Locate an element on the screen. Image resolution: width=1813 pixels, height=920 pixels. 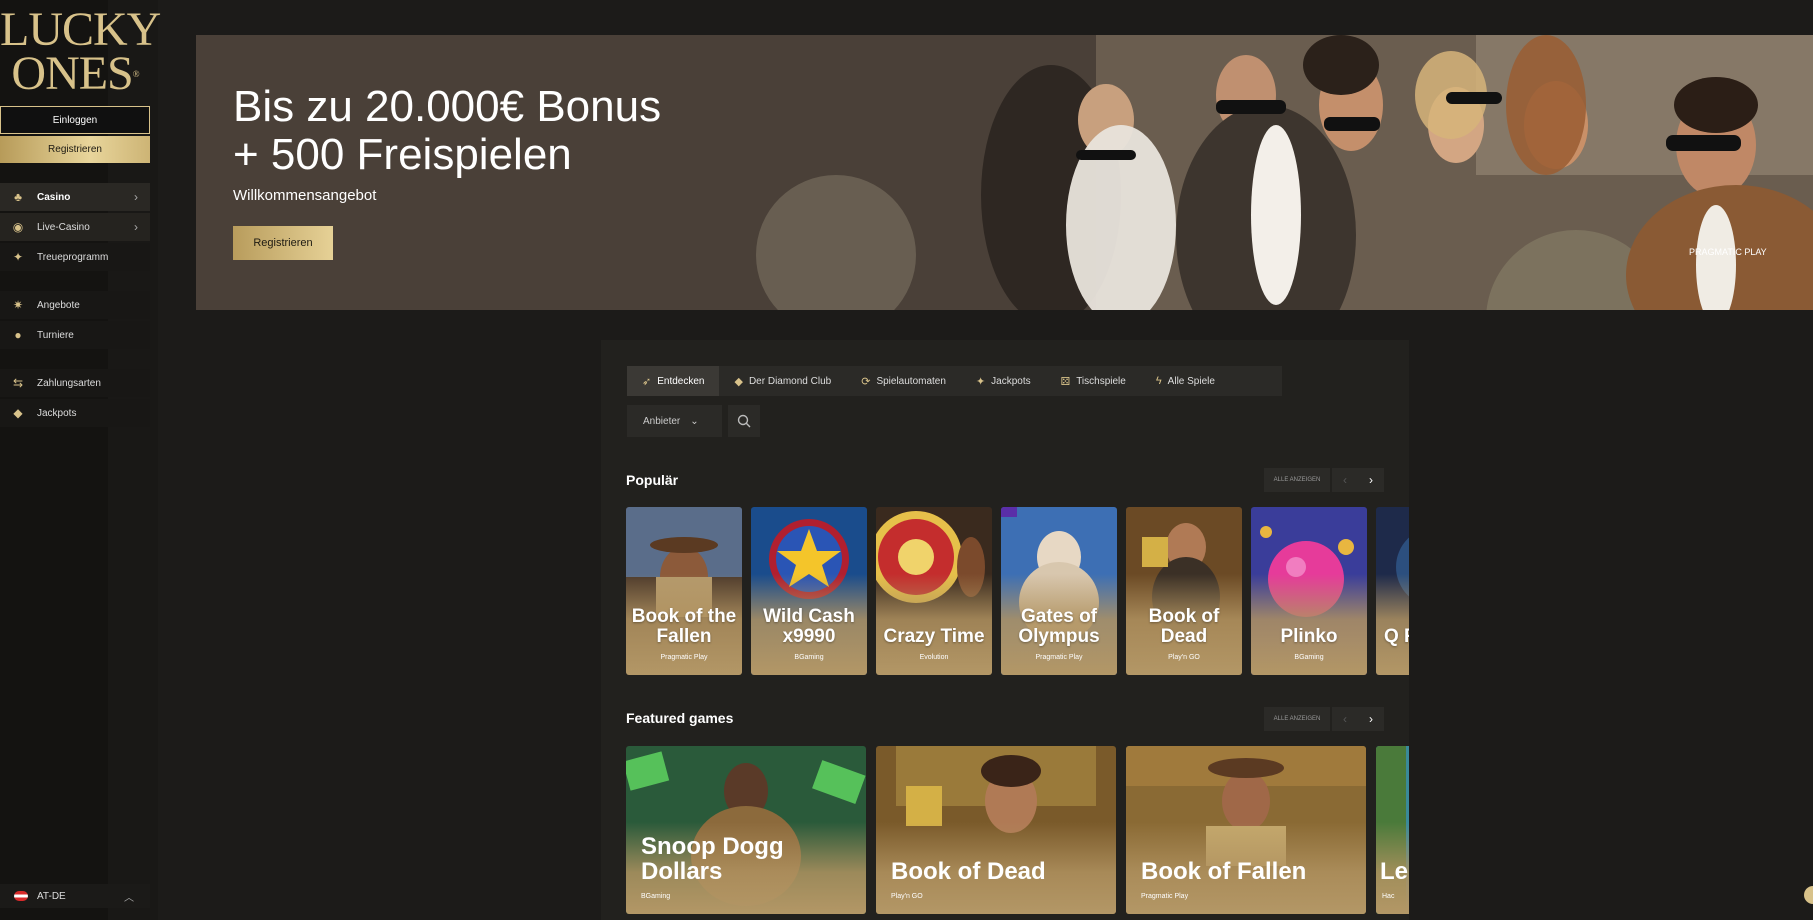
game-provider: Hac is located at coordinates (1388, 896).